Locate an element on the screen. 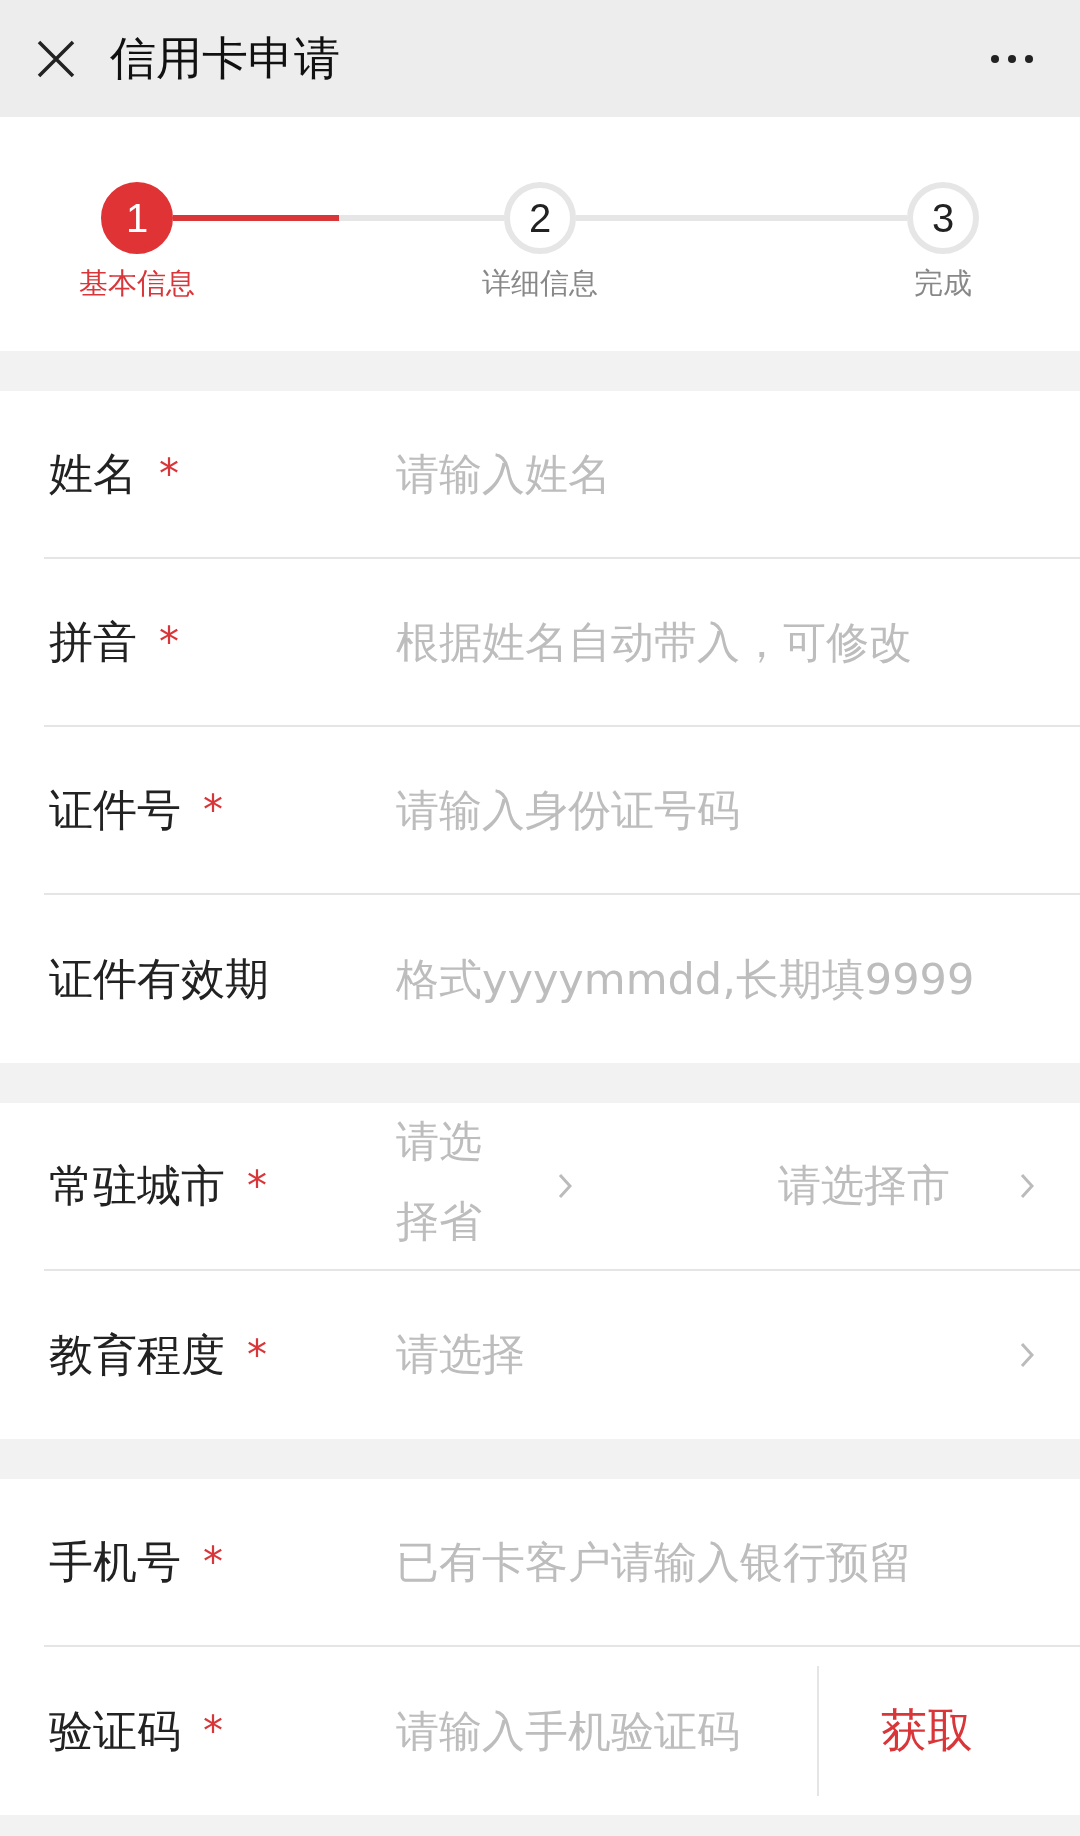 The width and height of the screenshot is (1080, 1836). step-number: 1 is located at coordinates (137, 218).